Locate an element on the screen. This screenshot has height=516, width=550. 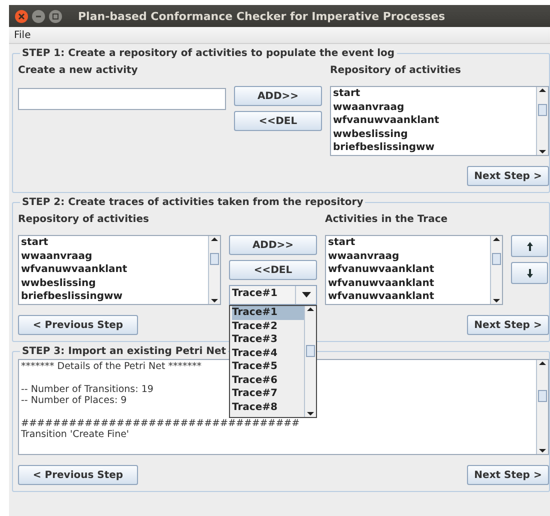
text-line: -- Number of Transitions: 19 is located at coordinates (87, 389).